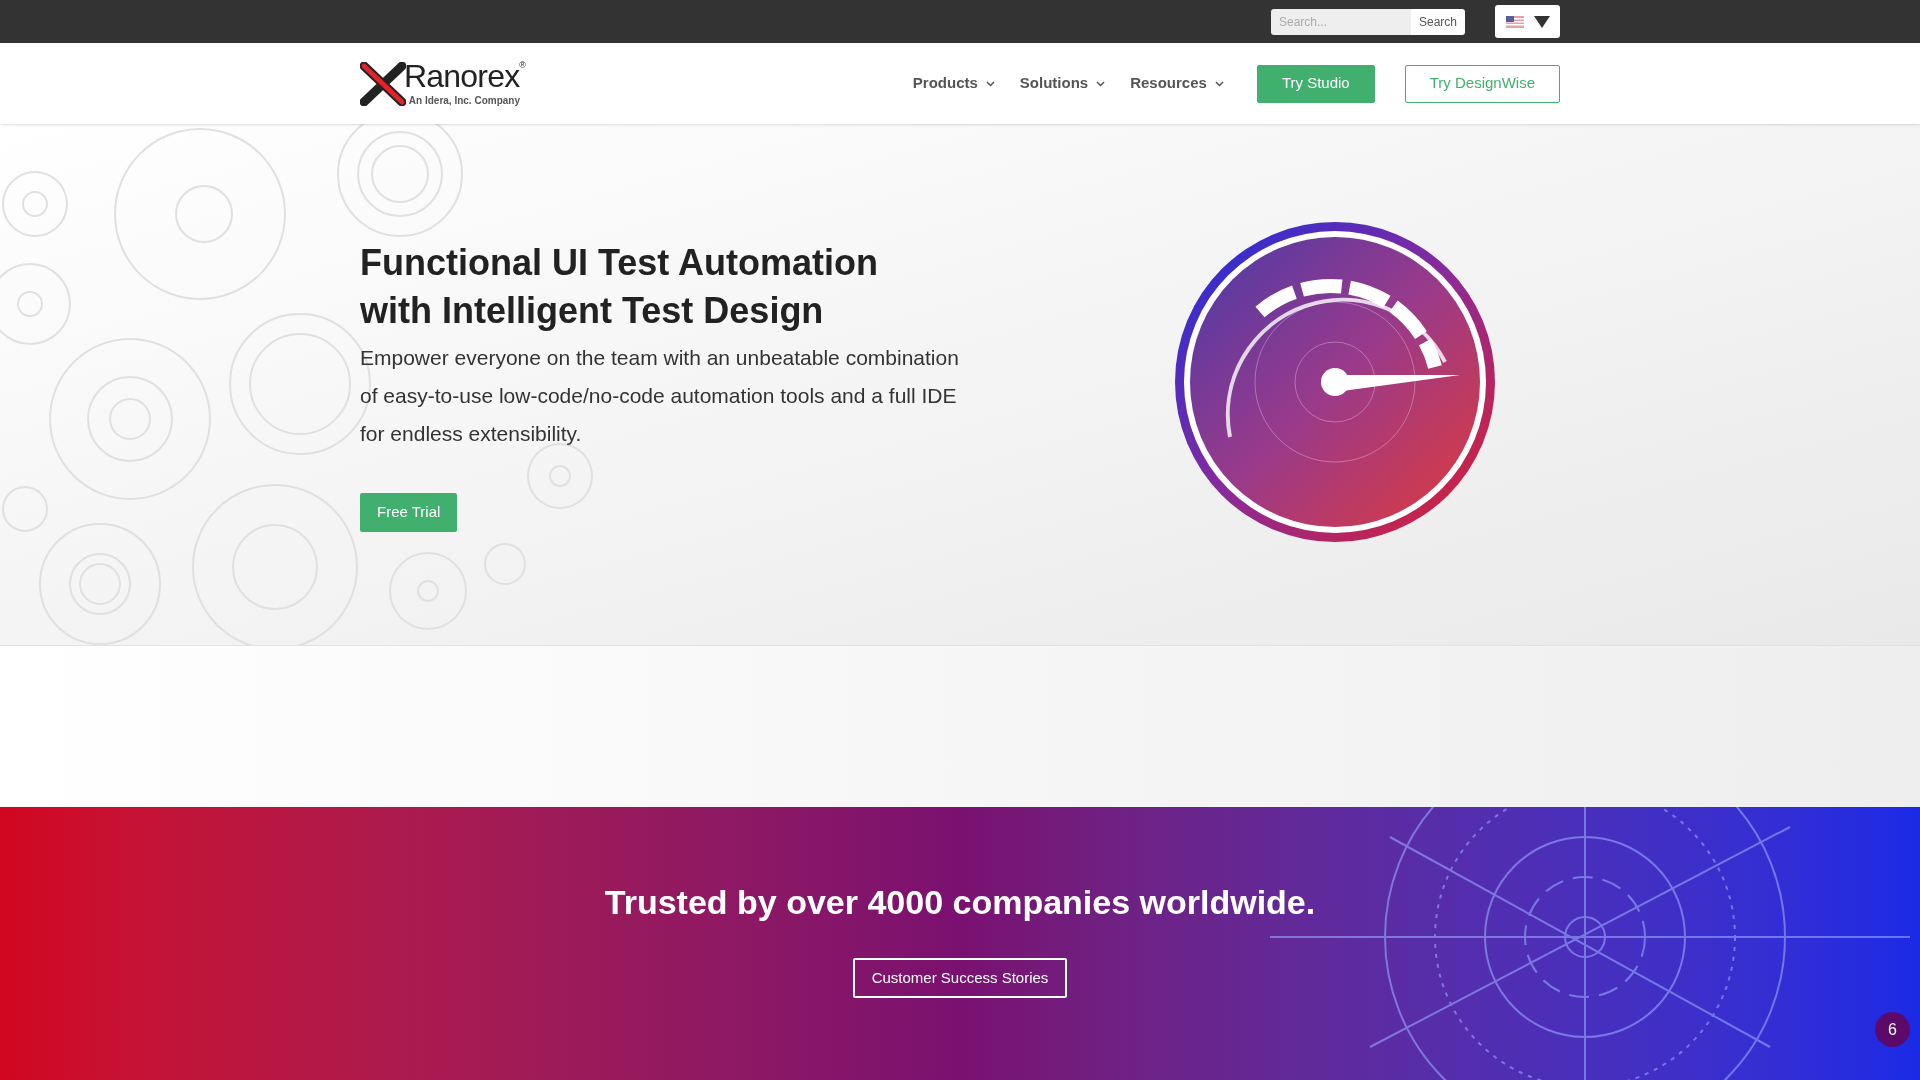 Image resolution: width=1920 pixels, height=1080 pixels. I want to click on notification-badge: 6, so click(1892, 1029).